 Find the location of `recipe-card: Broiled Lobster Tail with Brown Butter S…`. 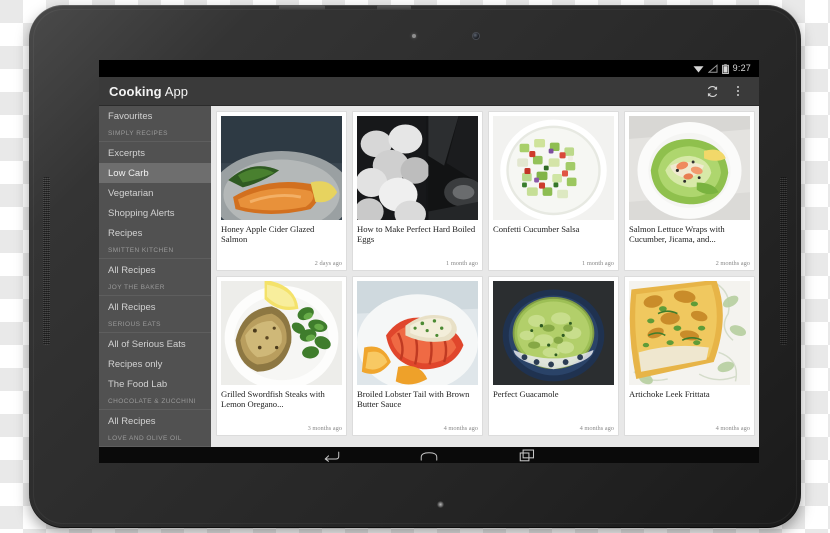

recipe-card: Broiled Lobster Tail with Brown Butter S… is located at coordinates (417, 356).